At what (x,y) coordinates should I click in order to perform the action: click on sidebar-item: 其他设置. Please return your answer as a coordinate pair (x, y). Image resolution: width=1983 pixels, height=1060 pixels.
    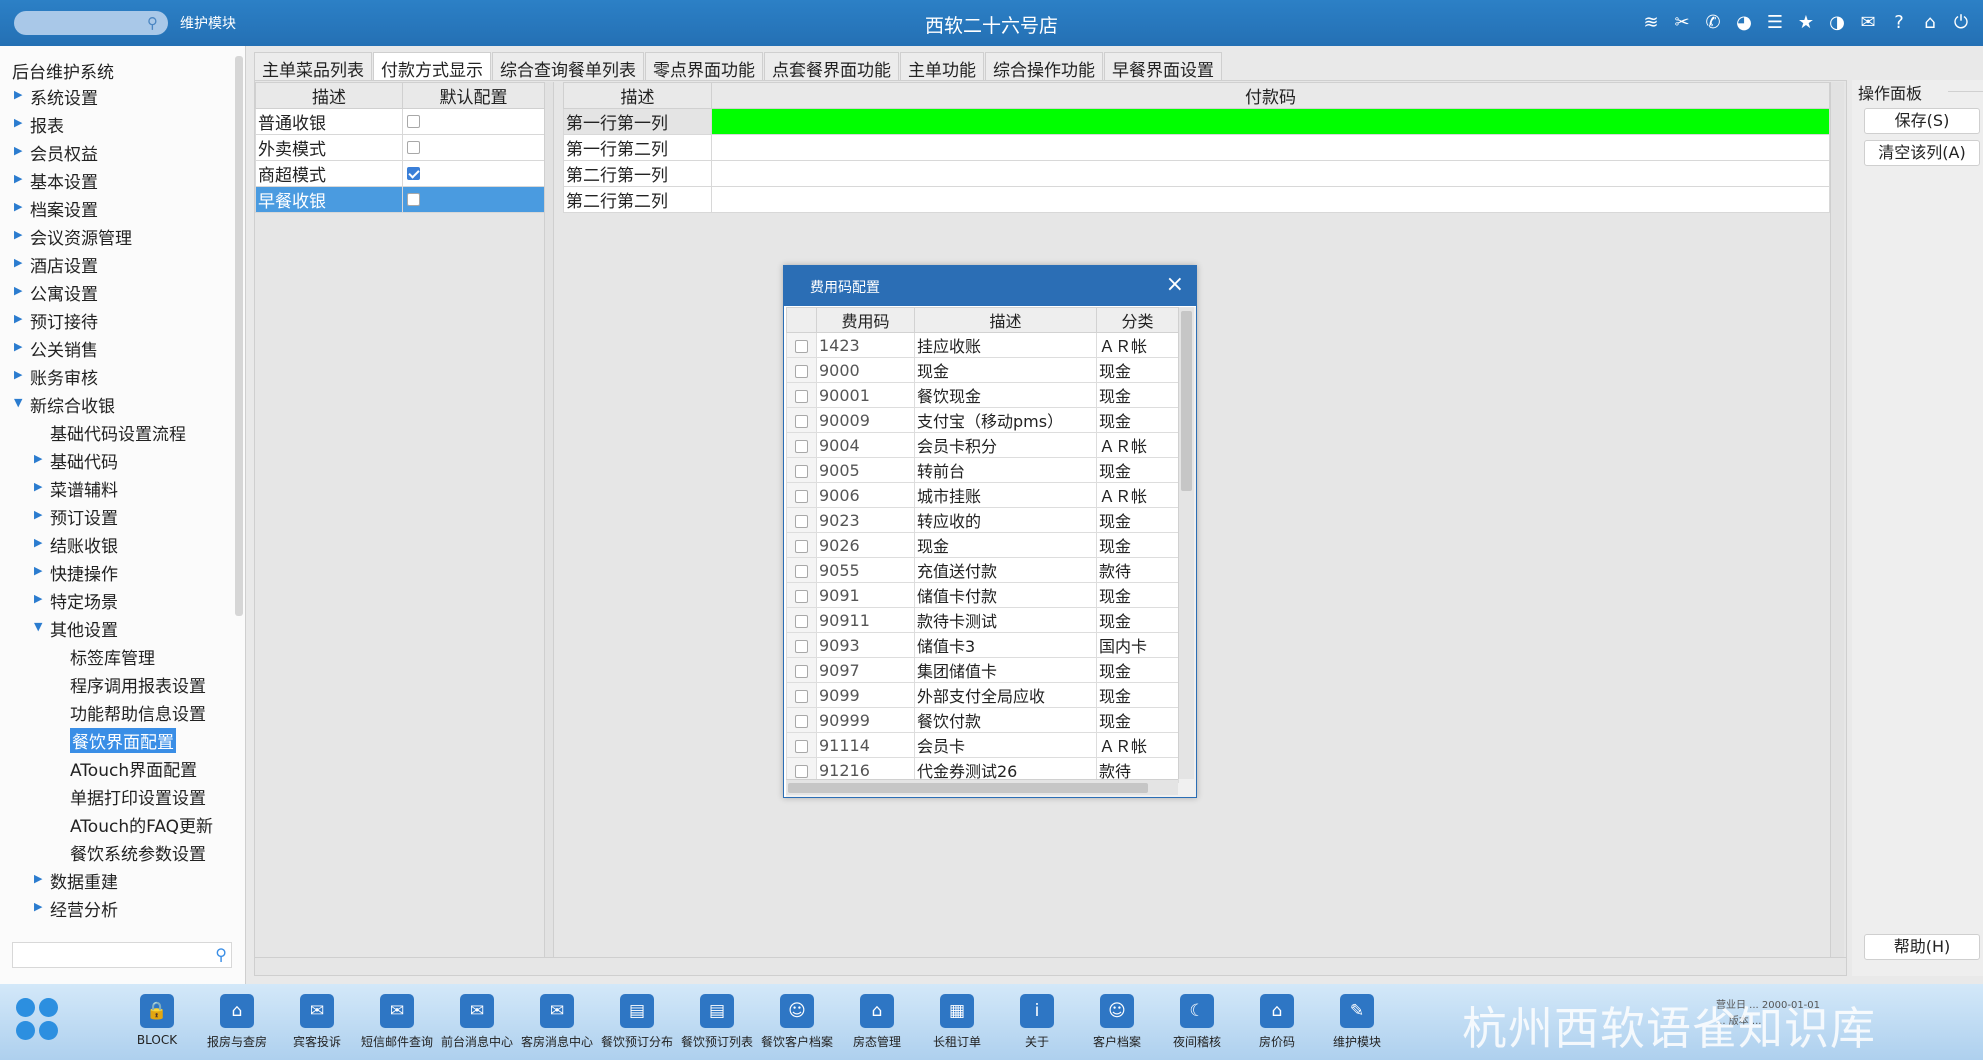
    Looking at the image, I should click on (84, 628).